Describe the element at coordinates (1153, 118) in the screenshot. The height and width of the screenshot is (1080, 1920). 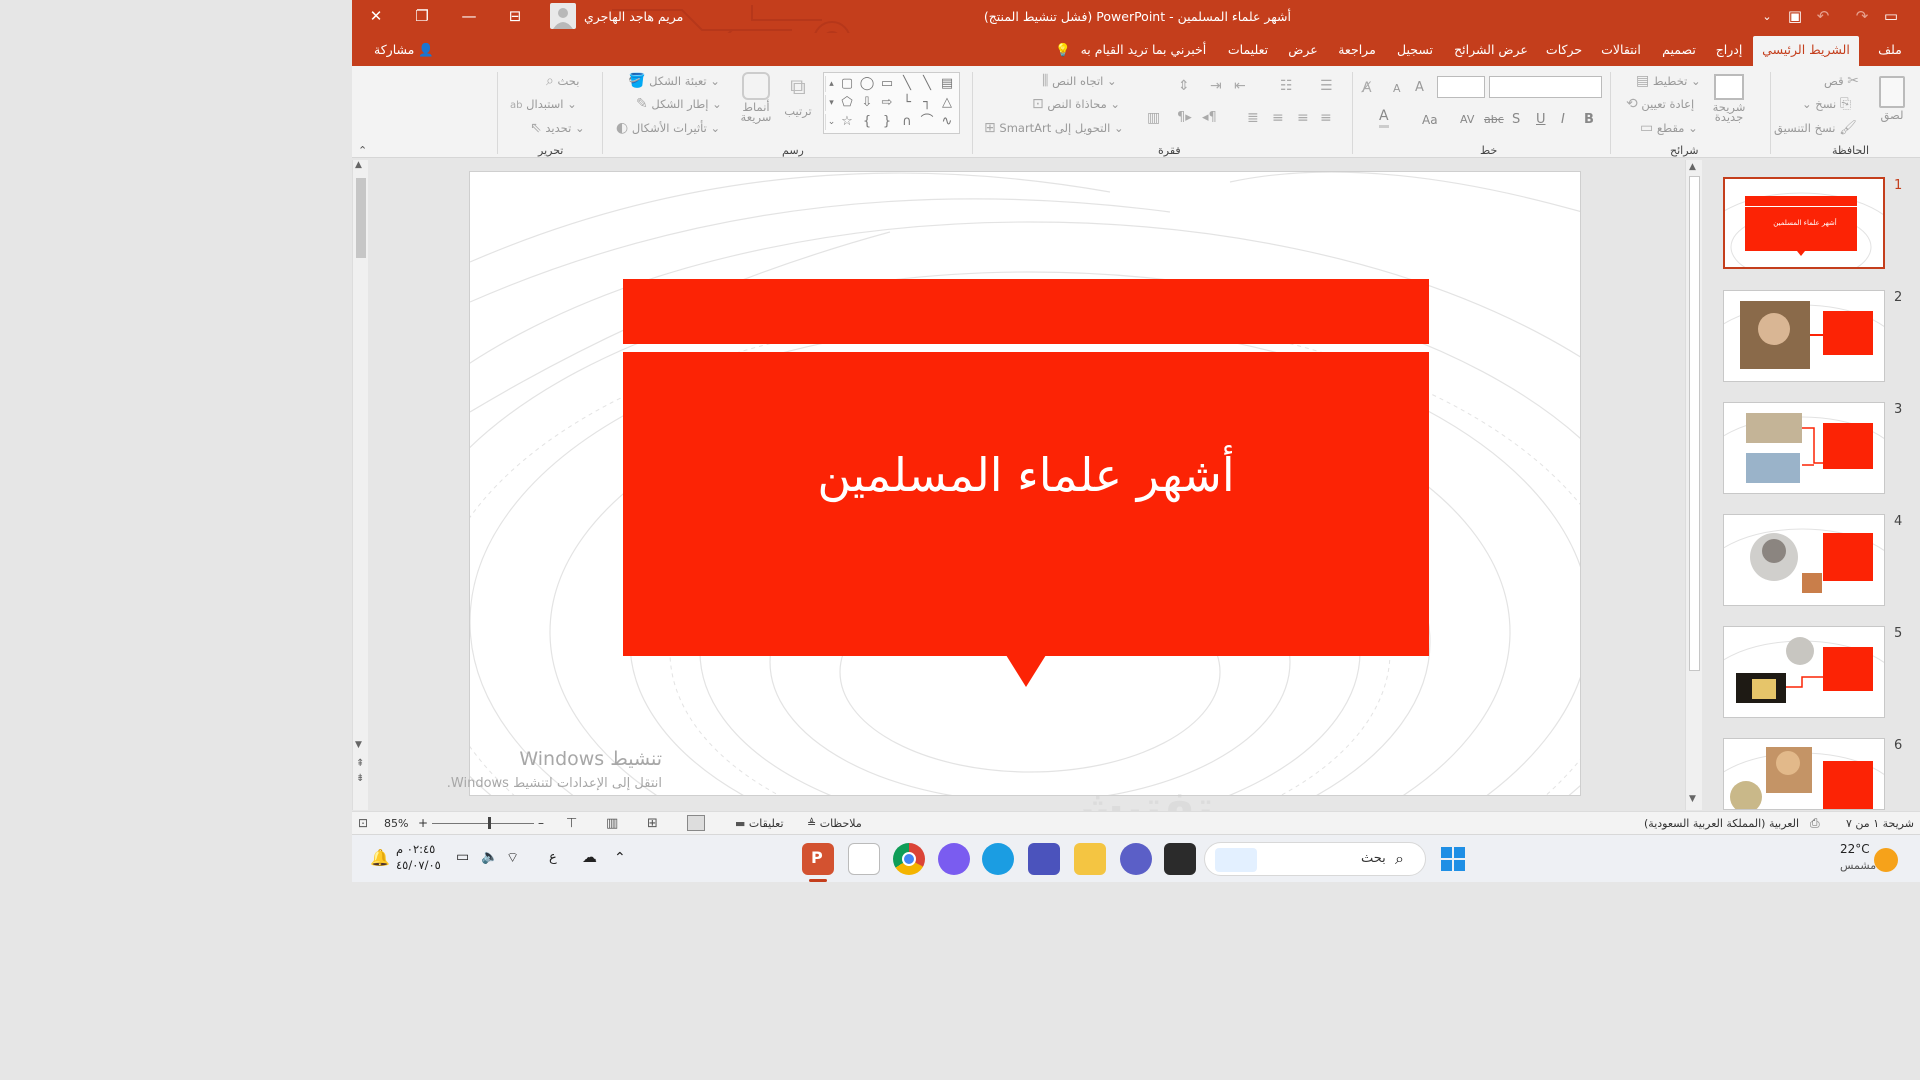
I see `columns-icon: ▥` at that location.